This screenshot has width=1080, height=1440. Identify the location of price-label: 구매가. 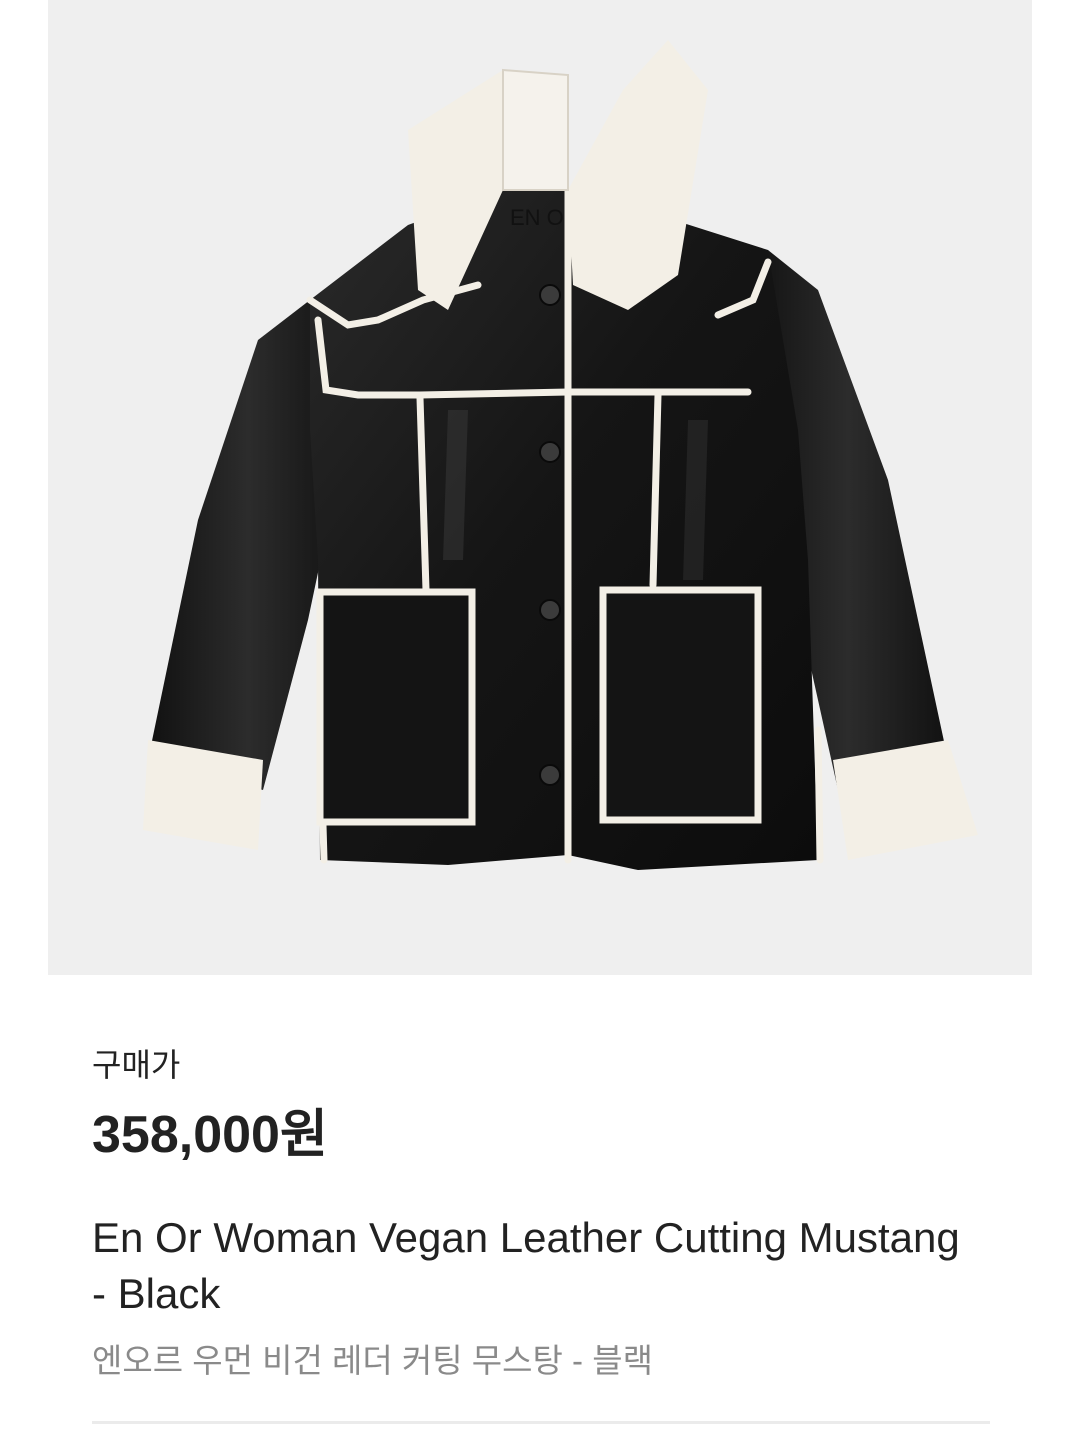
(136, 1065).